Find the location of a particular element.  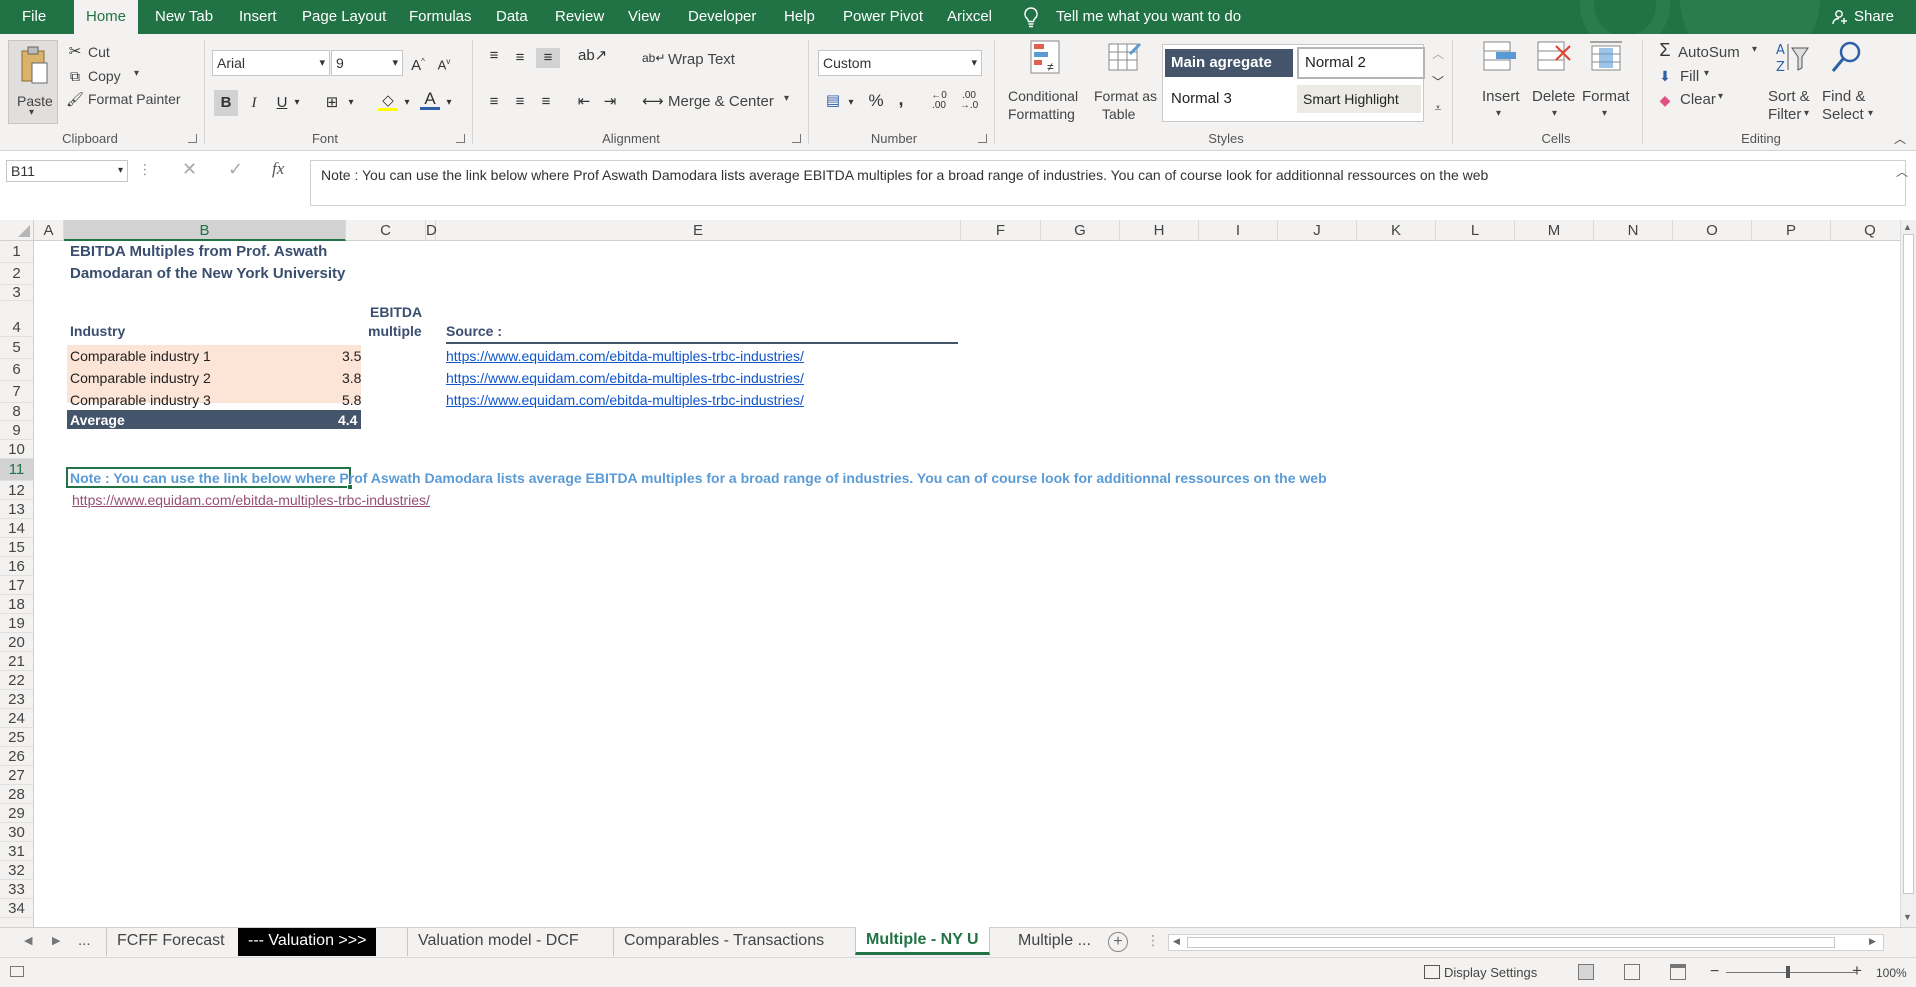

row-header-5: 5 is located at coordinates (16, 348).